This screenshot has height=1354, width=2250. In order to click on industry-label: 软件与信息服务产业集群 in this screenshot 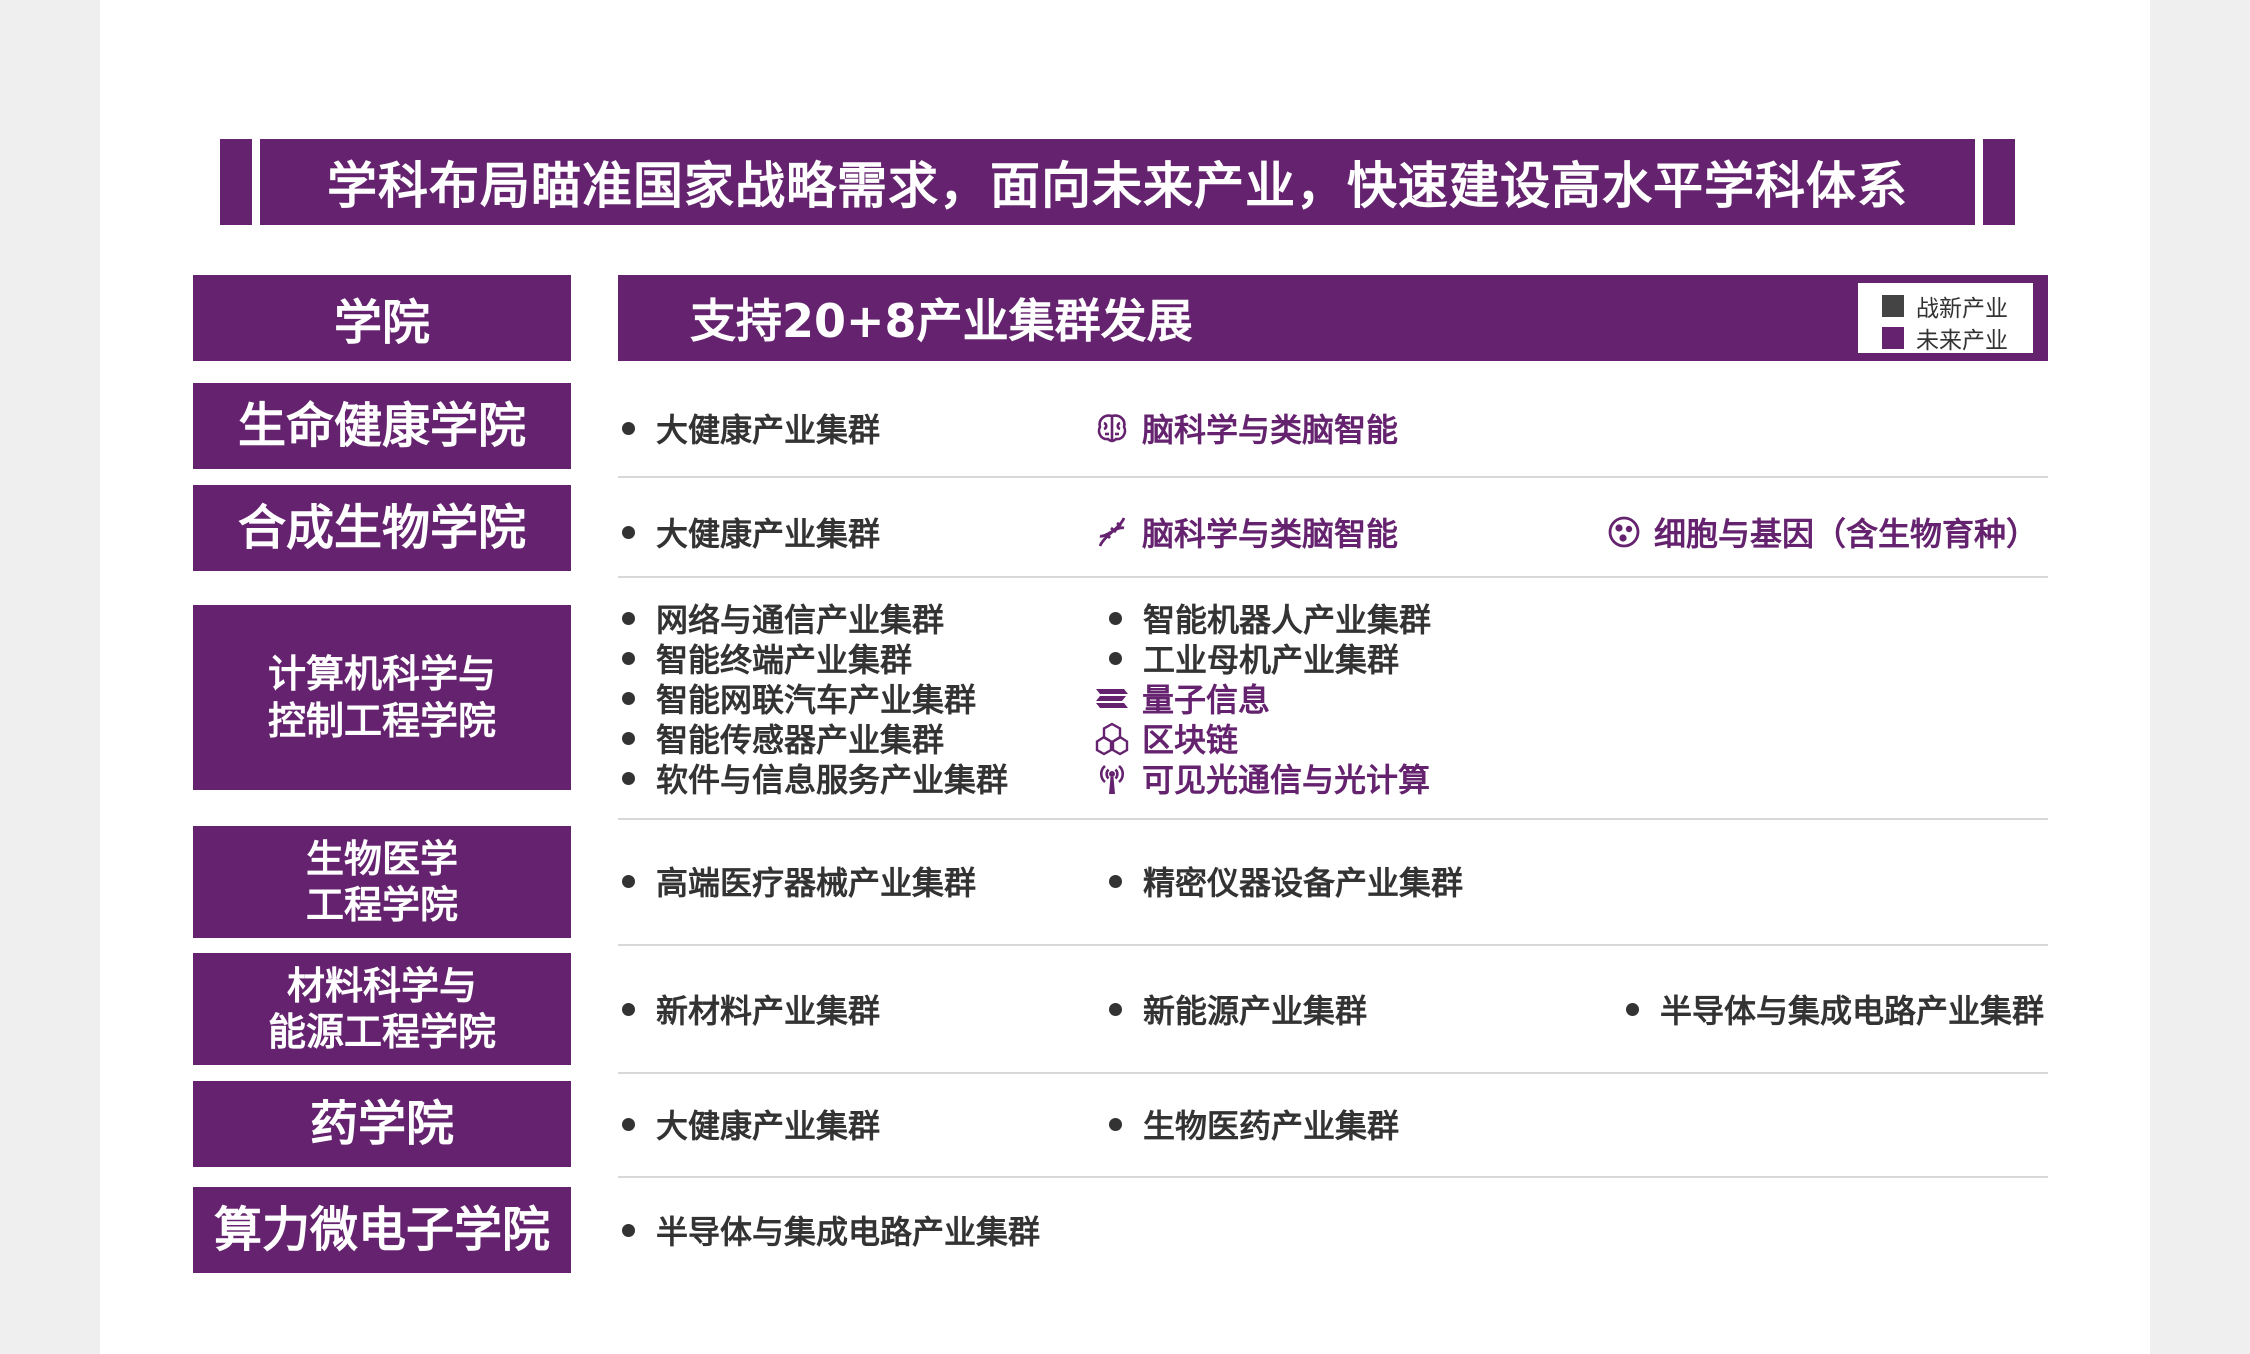, I will do `click(832, 780)`.